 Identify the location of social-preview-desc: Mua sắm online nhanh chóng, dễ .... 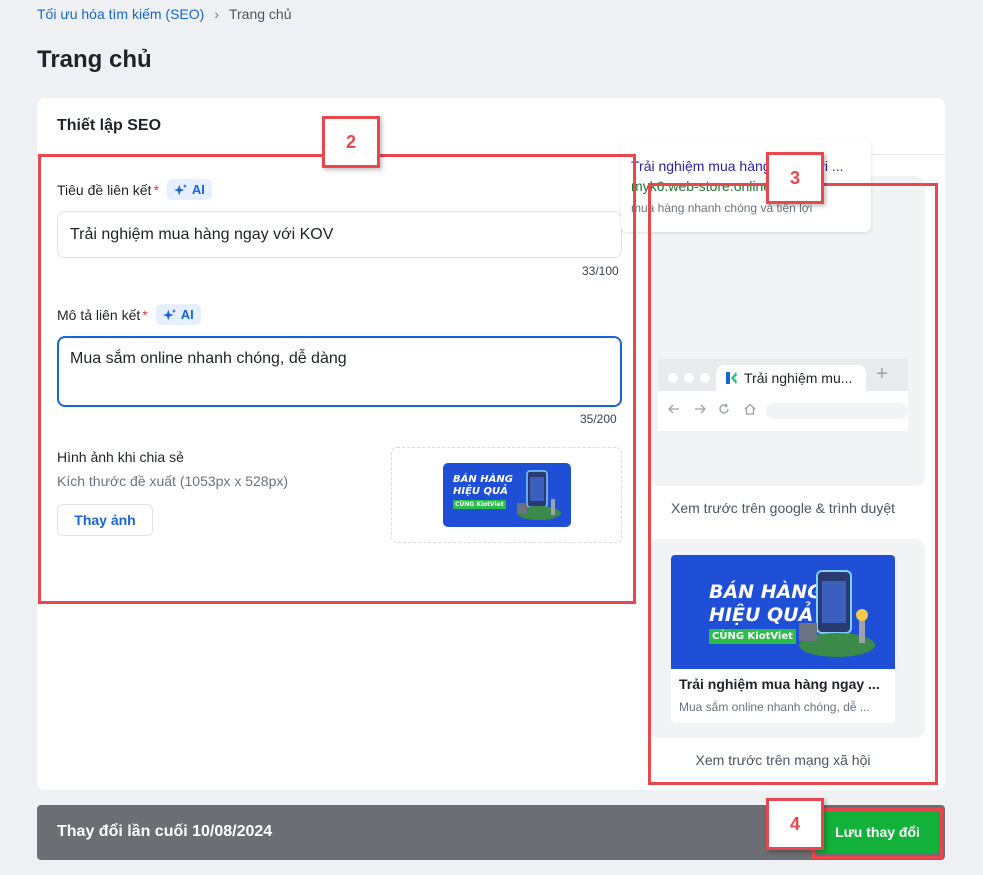
(774, 707).